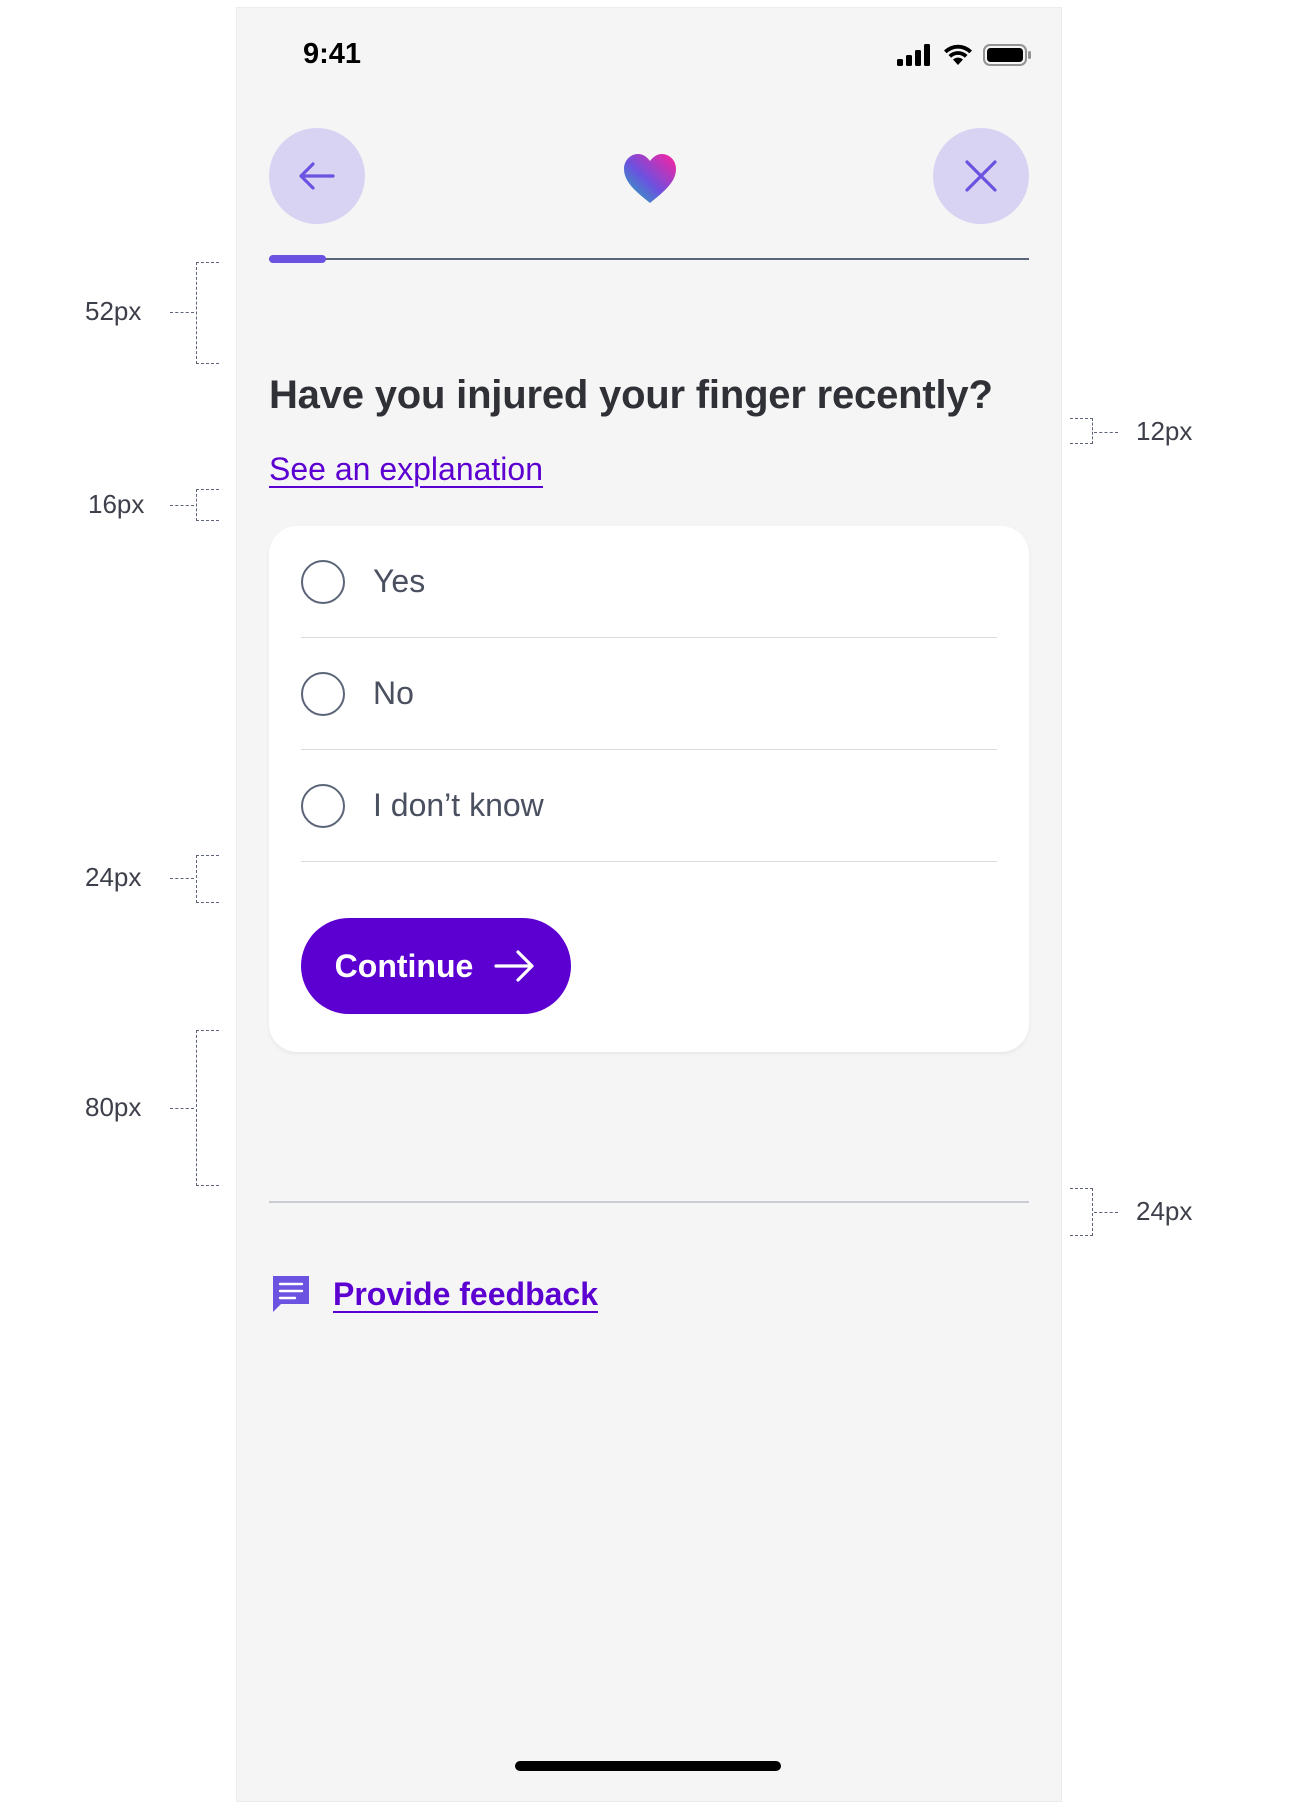 The height and width of the screenshot is (1820, 1304). I want to click on home-indicator, so click(648, 1766).